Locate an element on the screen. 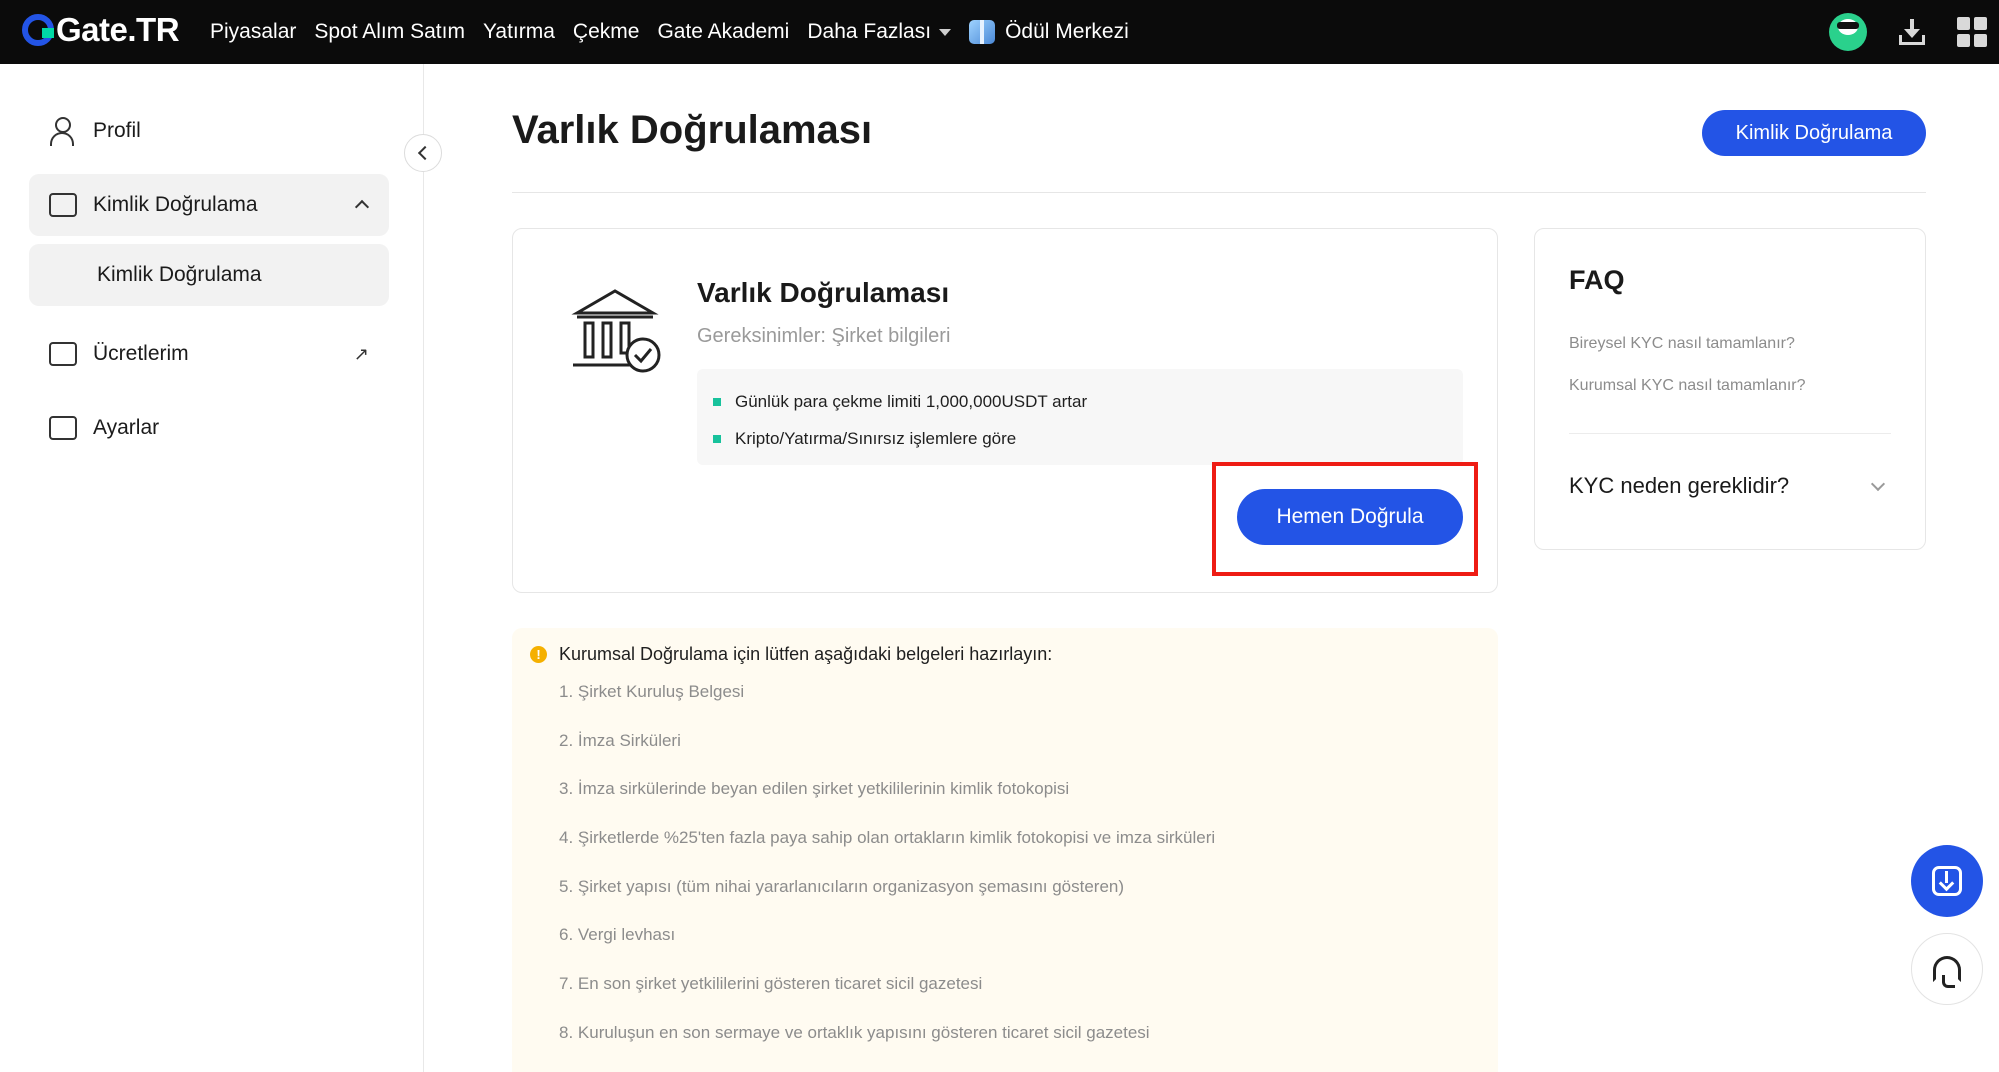  sidebar-item-identity: Kimlik Doğrulama is located at coordinates (209, 205).